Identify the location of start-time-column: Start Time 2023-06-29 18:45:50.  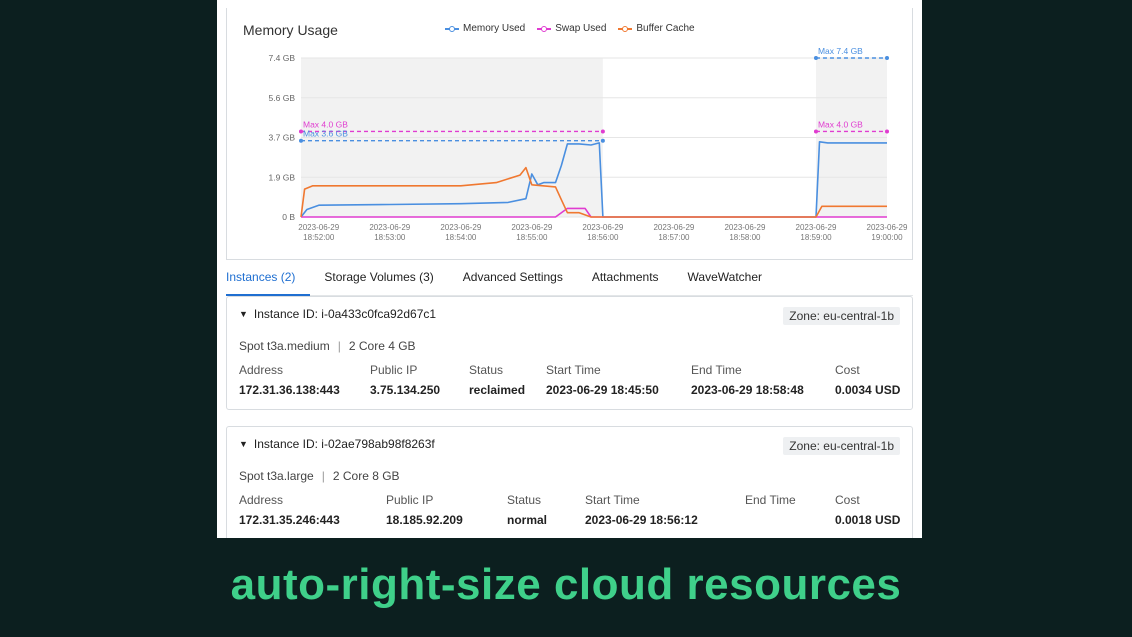
(602, 380).